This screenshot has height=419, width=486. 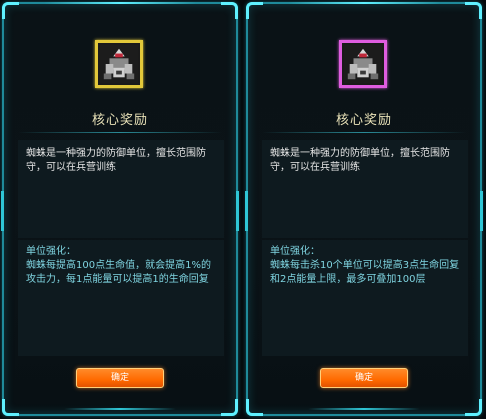 I want to click on bonus-text: 蜘蛛每击杀10个单位可以提高3点生命回复和2点能量上限，最多可叠加100层, so click(x=365, y=272).